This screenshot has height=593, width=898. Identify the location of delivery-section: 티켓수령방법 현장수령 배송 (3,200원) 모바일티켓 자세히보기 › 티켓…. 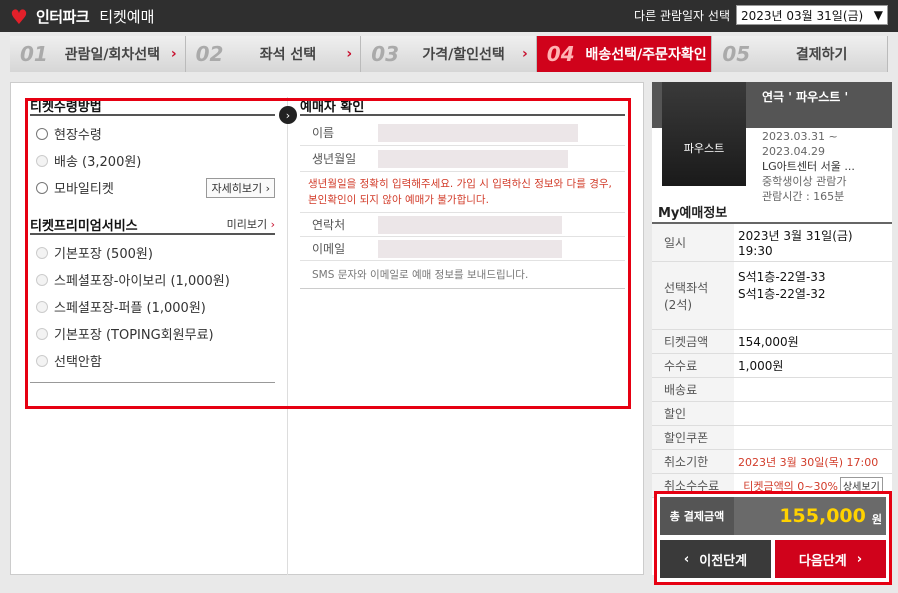
(152, 239).